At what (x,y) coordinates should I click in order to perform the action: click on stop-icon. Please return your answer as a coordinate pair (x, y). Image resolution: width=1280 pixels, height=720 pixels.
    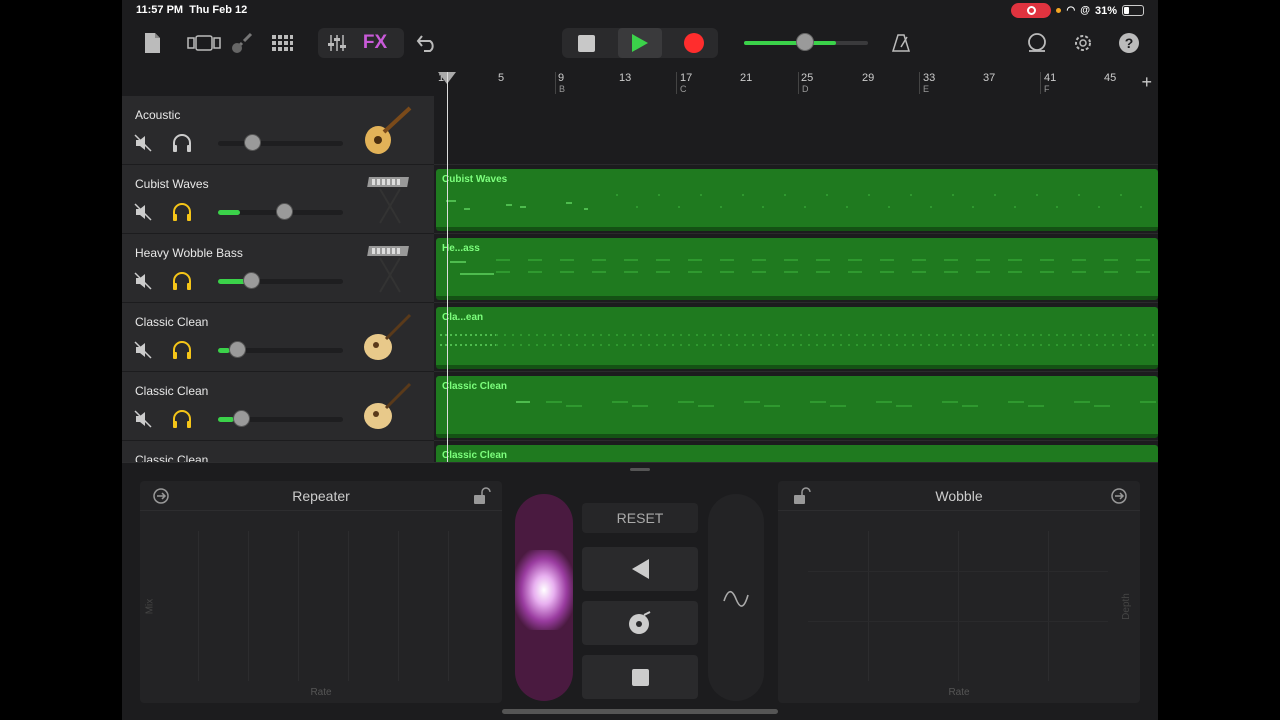
    Looking at the image, I should click on (586, 43).